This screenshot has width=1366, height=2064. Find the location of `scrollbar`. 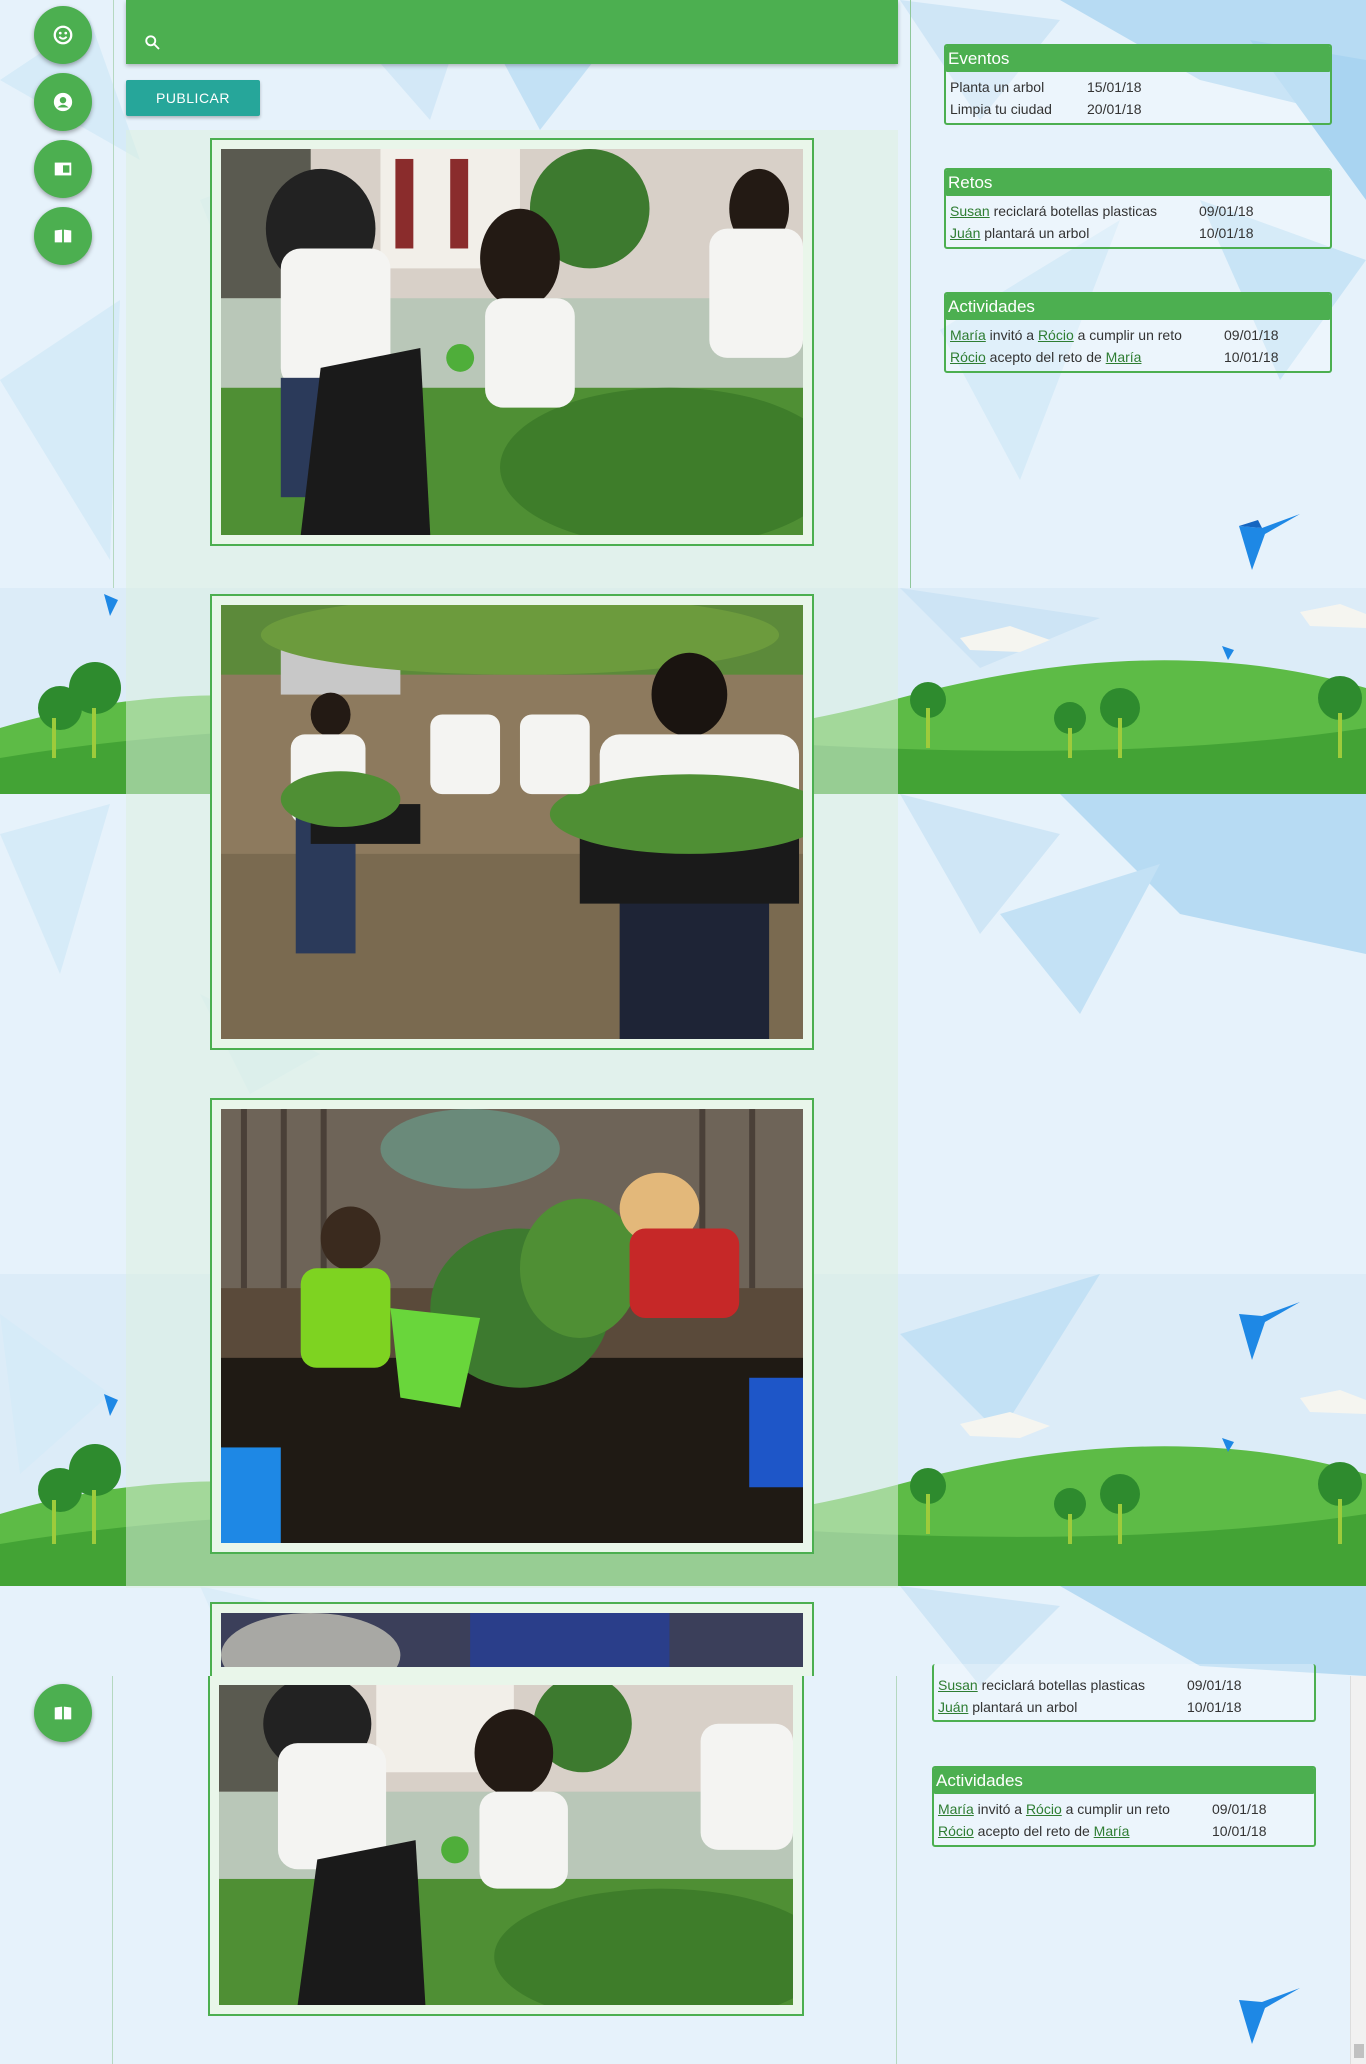

scrollbar is located at coordinates (1358, 1870).